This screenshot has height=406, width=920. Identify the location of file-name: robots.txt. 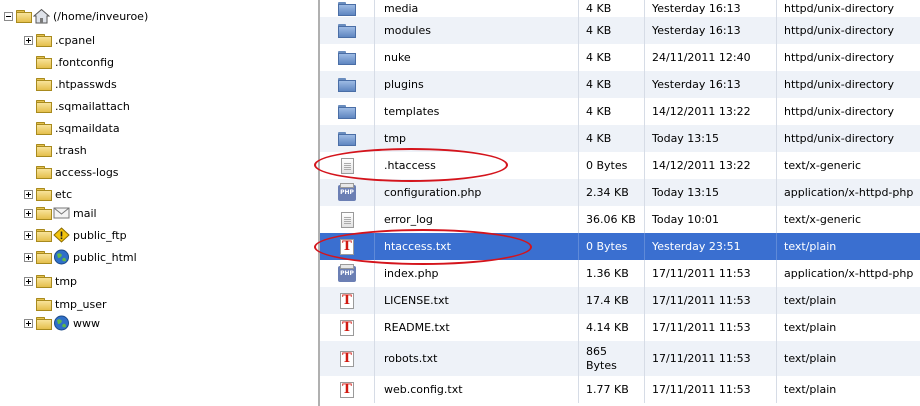
(476, 358).